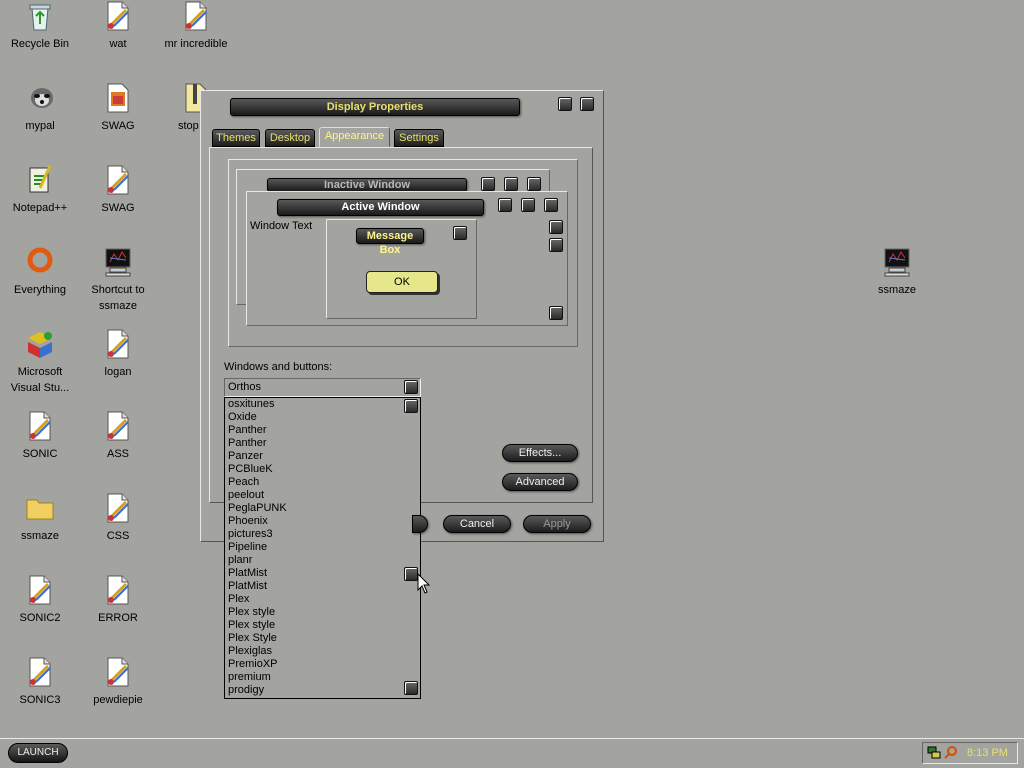 The image size is (1024, 768). What do you see at coordinates (380, 207) in the screenshot?
I see `active-window-title: Active Window` at bounding box center [380, 207].